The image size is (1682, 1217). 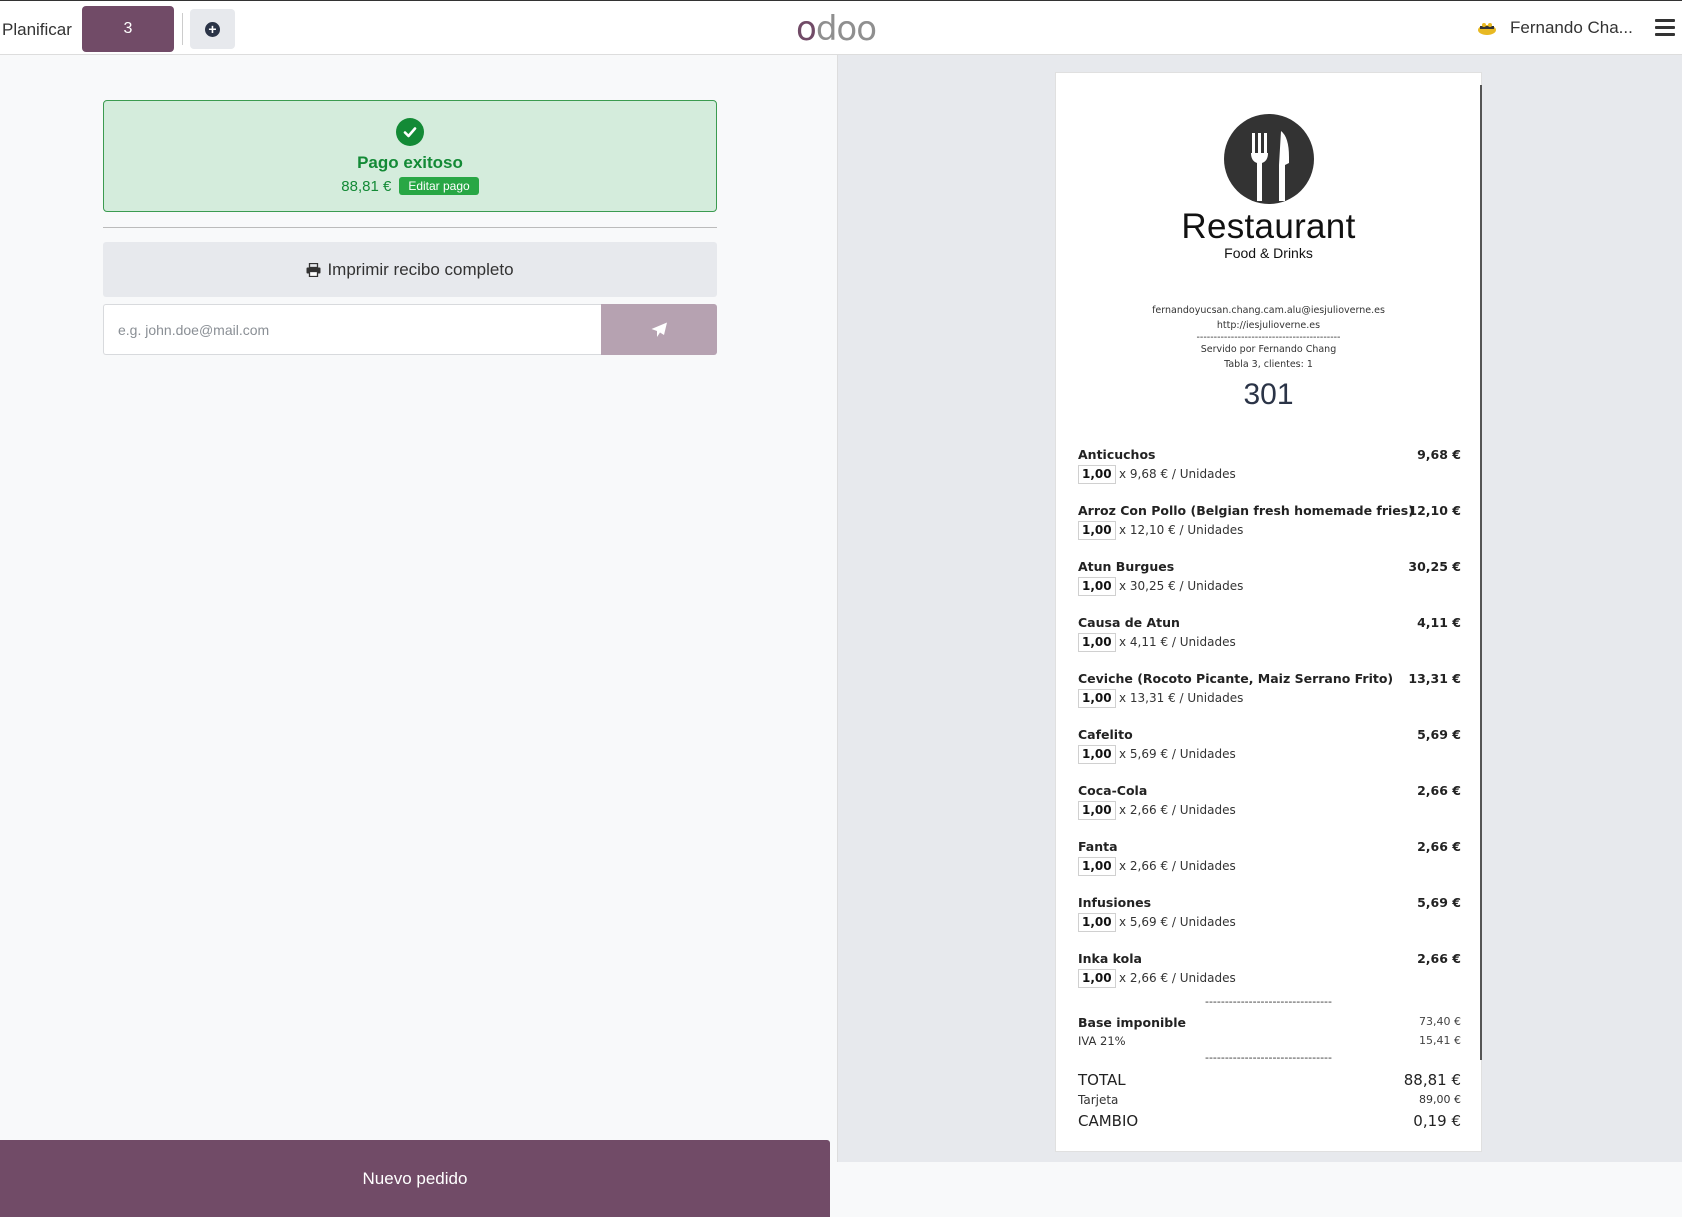 What do you see at coordinates (1487, 28) in the screenshot?
I see `cashier-avatar-icon` at bounding box center [1487, 28].